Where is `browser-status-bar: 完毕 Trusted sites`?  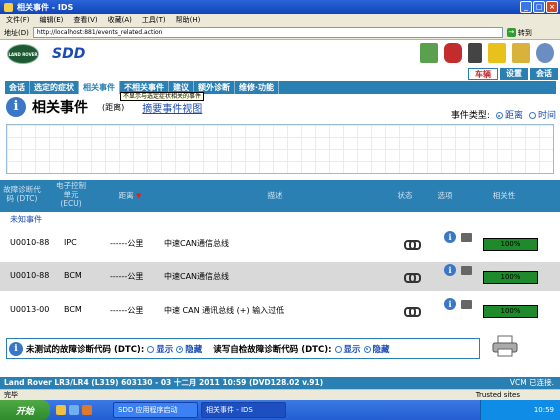 browser-status-bar: 完毕 Trusted sites is located at coordinates (280, 394).